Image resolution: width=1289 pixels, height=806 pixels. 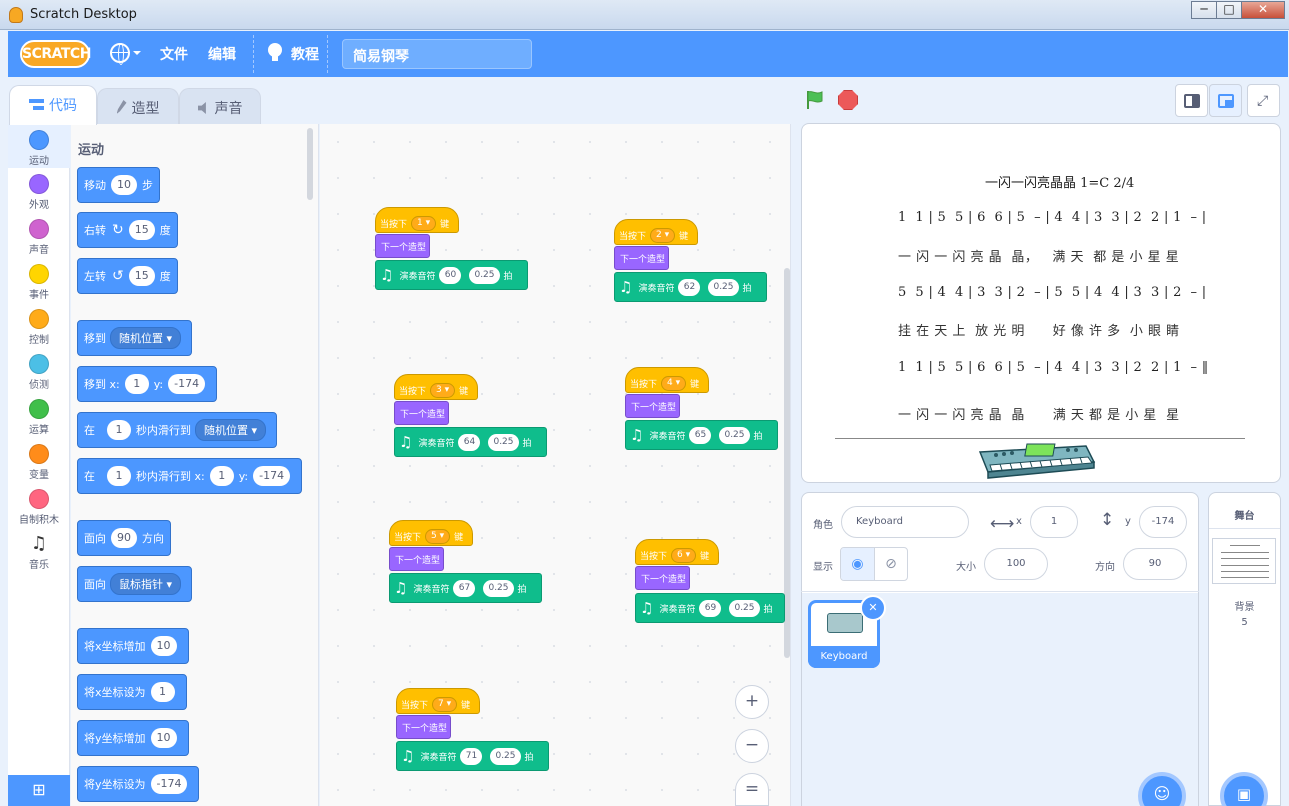 I want to click on key-dropdown: 7, so click(x=445, y=704).